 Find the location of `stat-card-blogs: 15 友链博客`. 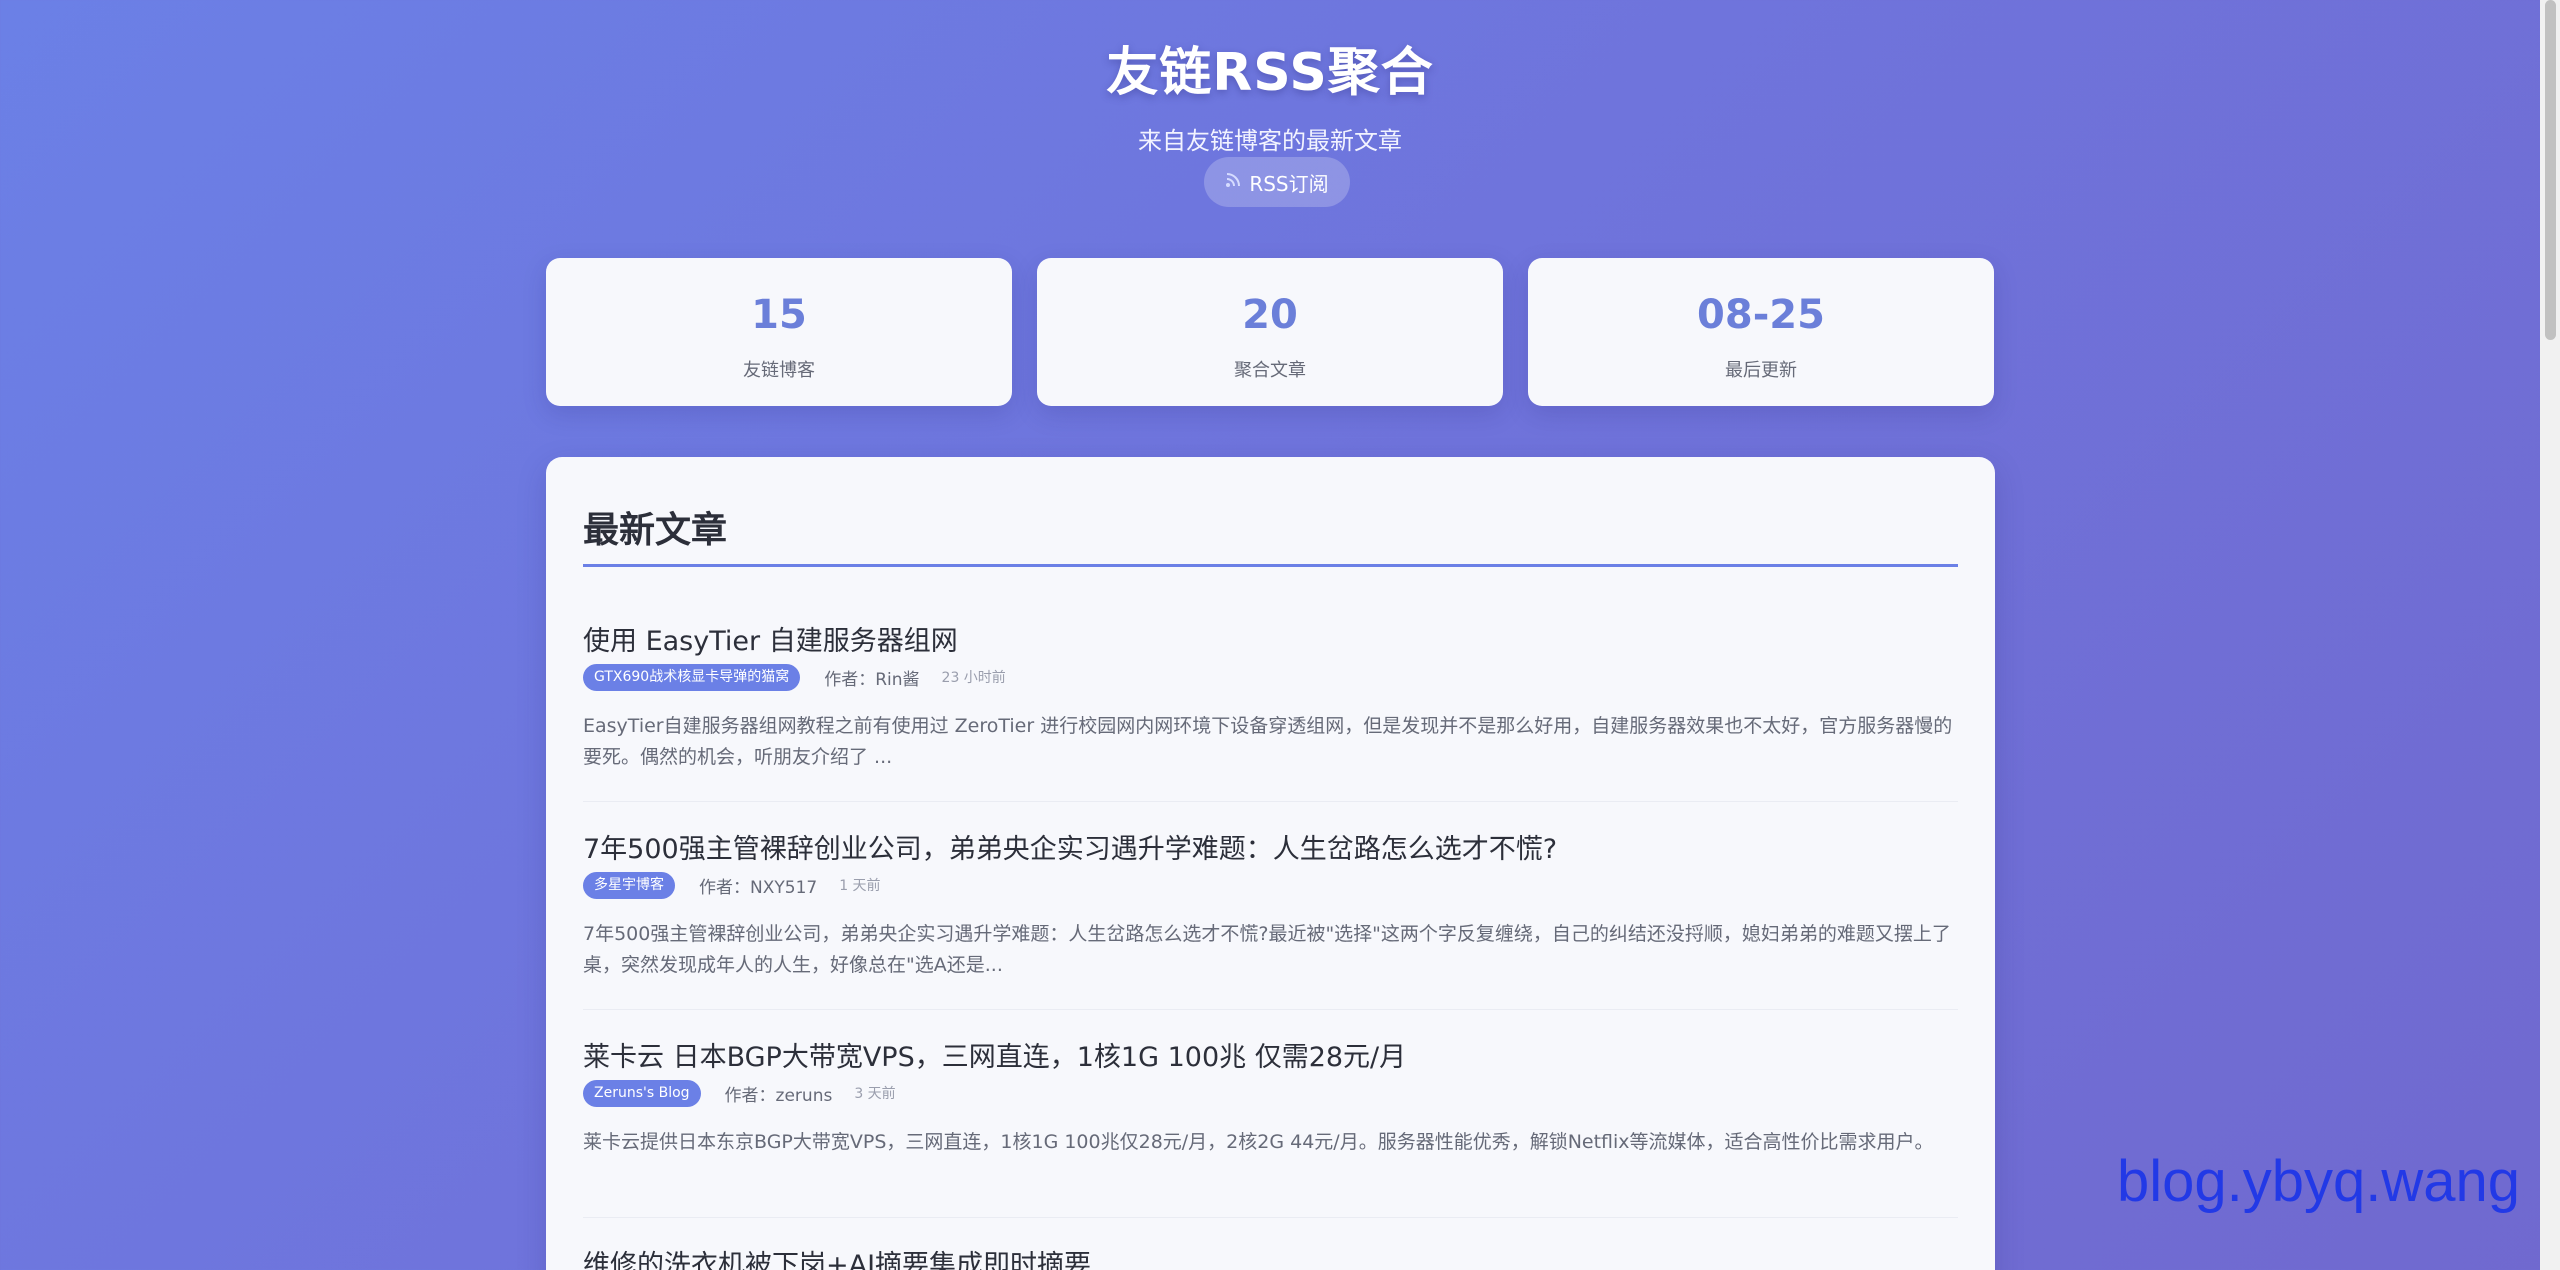

stat-card-blogs: 15 友链博客 is located at coordinates (779, 332).